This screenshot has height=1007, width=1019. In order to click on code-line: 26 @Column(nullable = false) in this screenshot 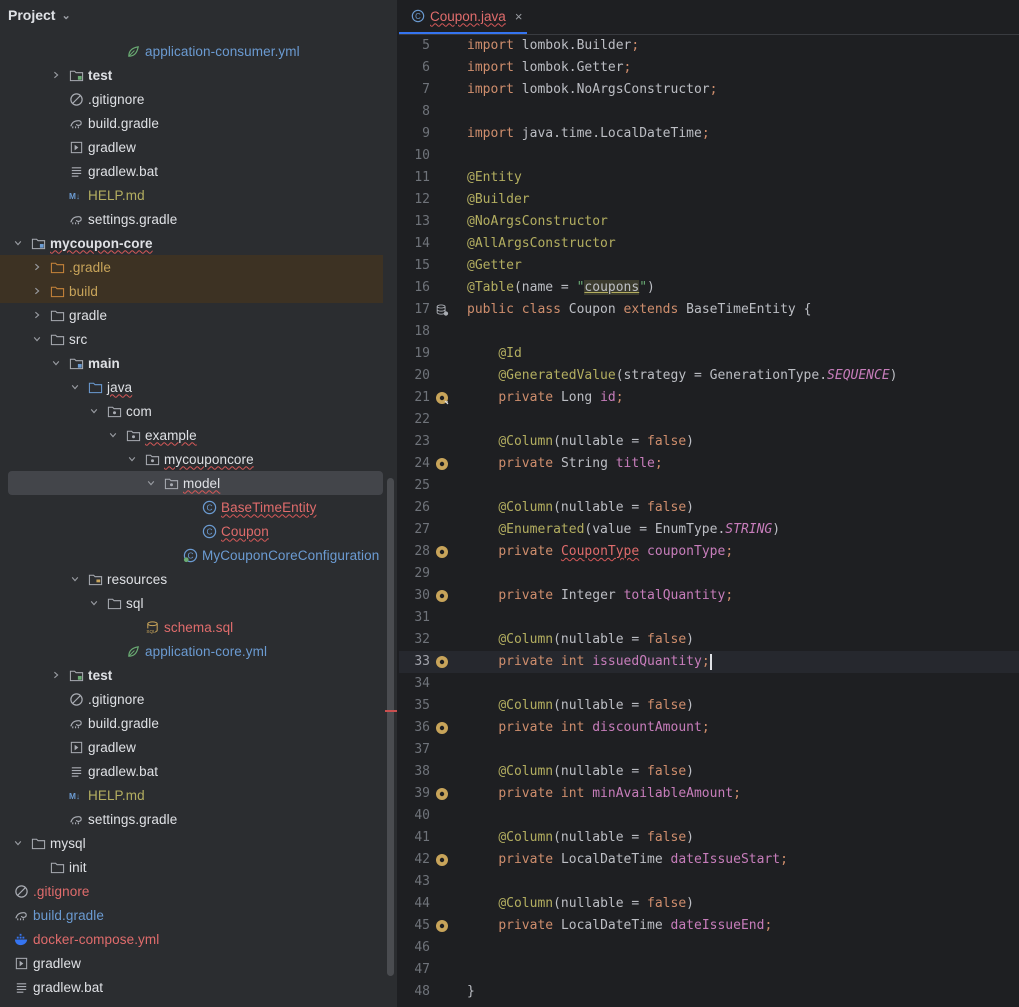, I will do `click(709, 508)`.